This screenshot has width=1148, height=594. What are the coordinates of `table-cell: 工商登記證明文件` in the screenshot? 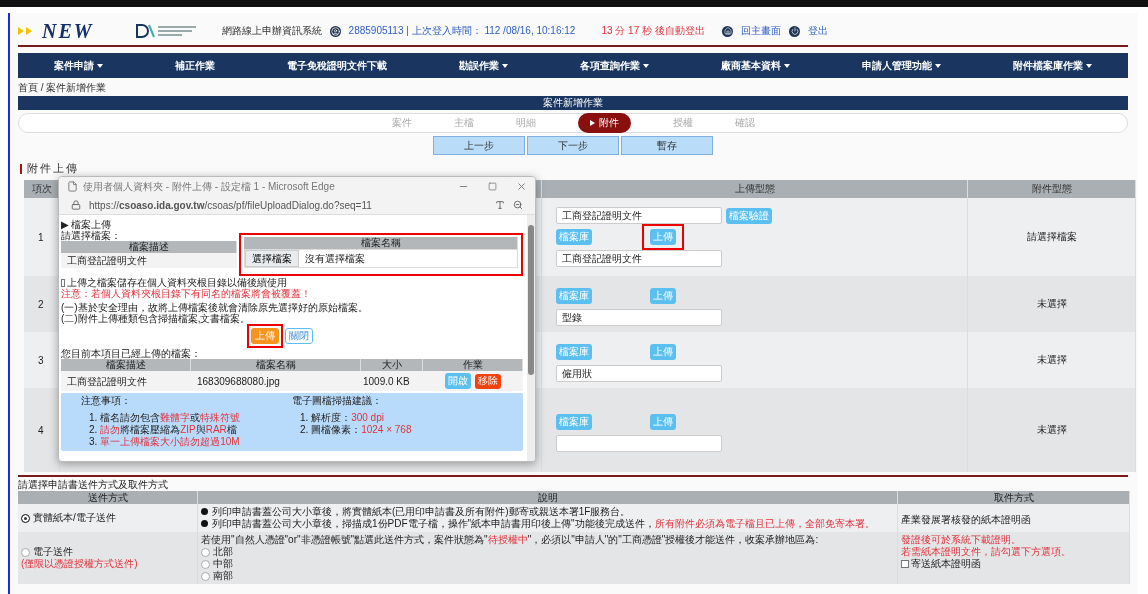 It's located at (107, 381).